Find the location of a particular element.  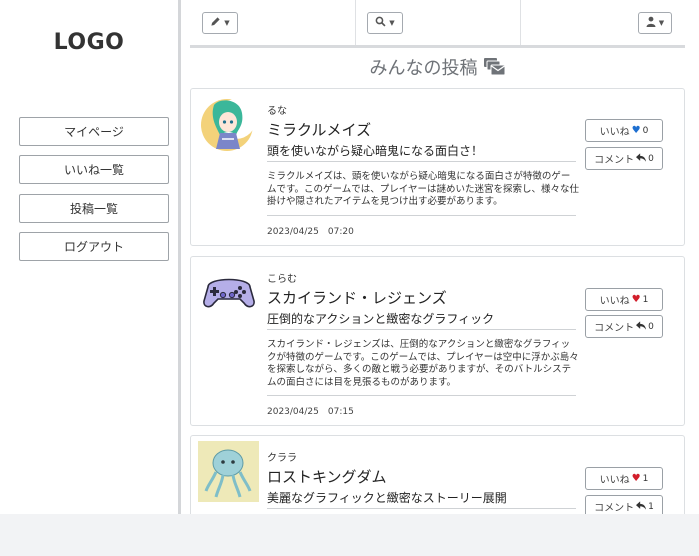

post-title: スカイランド・レジェンズ is located at coordinates (357, 297).